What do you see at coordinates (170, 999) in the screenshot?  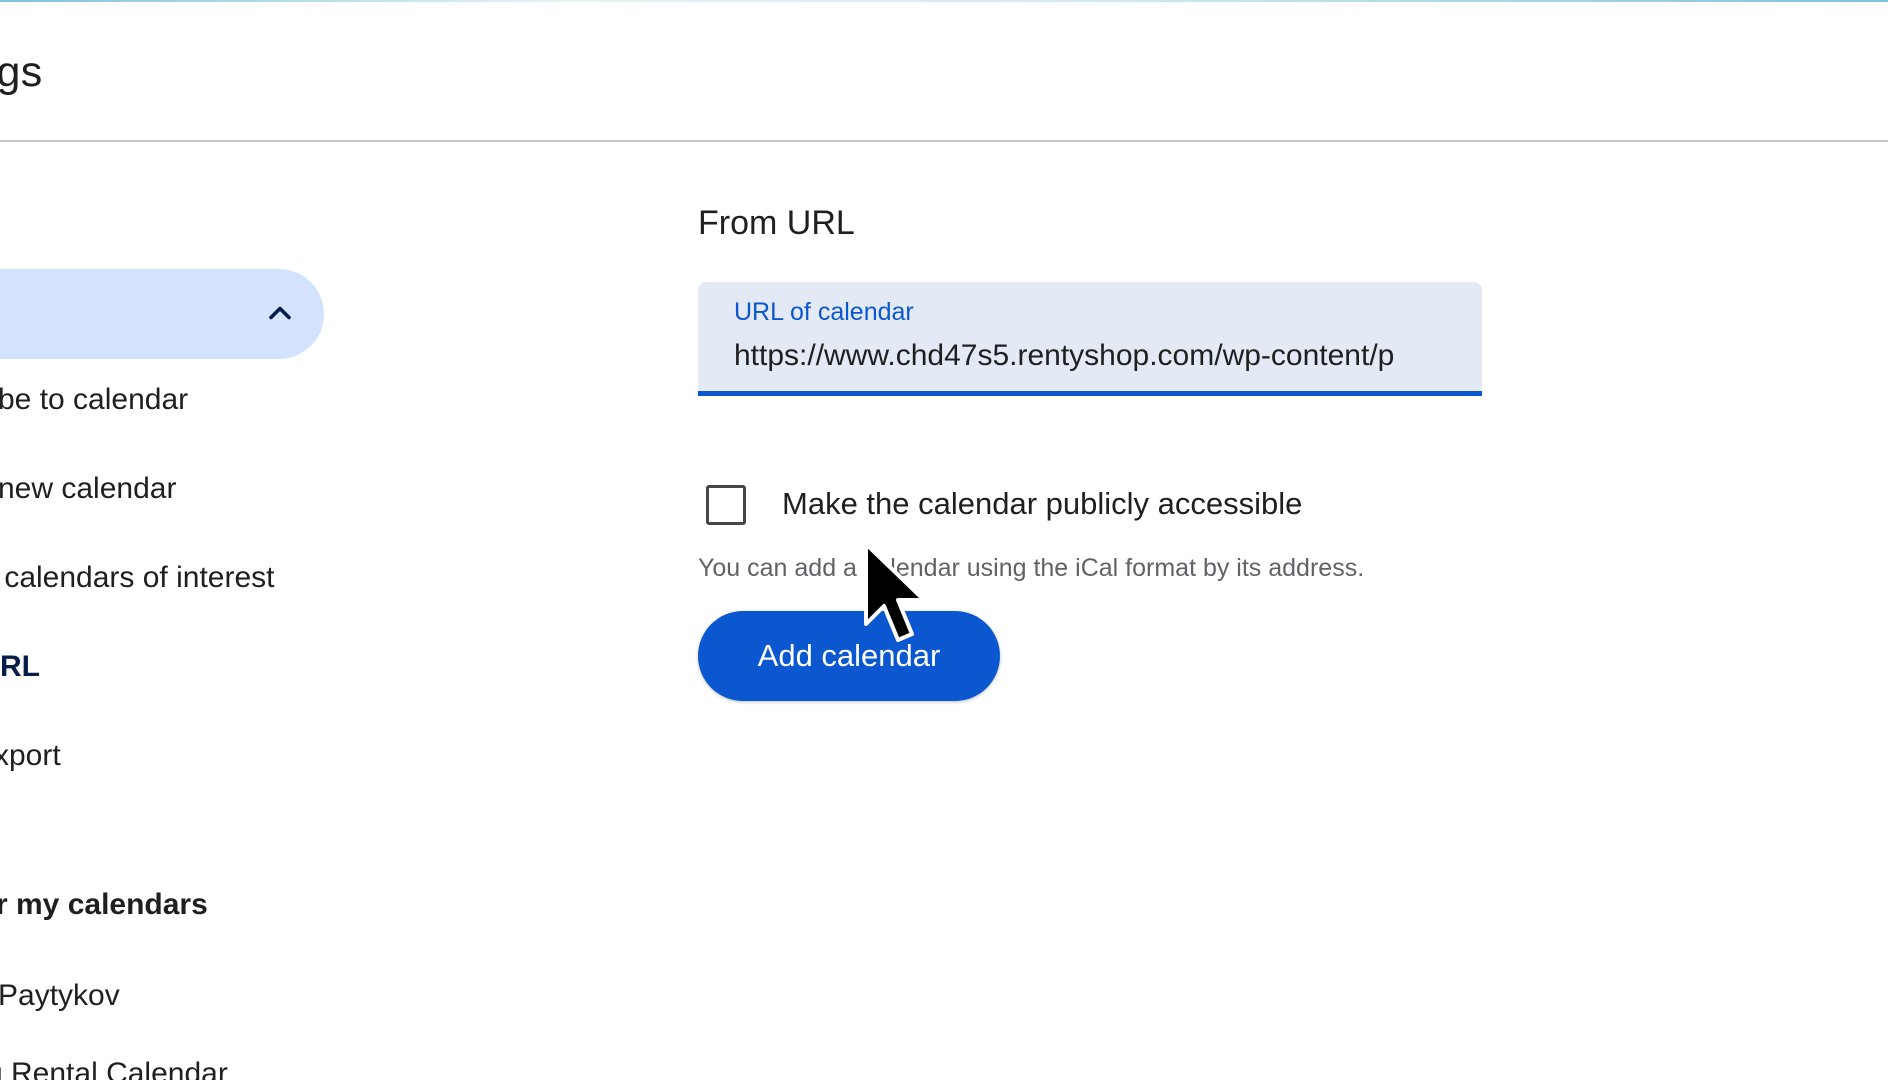 I see `sidebar-item-calendar: Paytykov` at bounding box center [170, 999].